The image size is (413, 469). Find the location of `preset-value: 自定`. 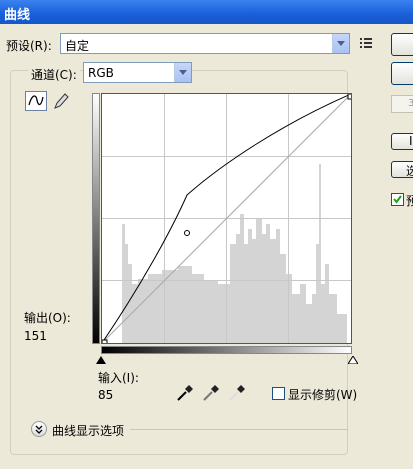

preset-value: 自定 is located at coordinates (77, 46).